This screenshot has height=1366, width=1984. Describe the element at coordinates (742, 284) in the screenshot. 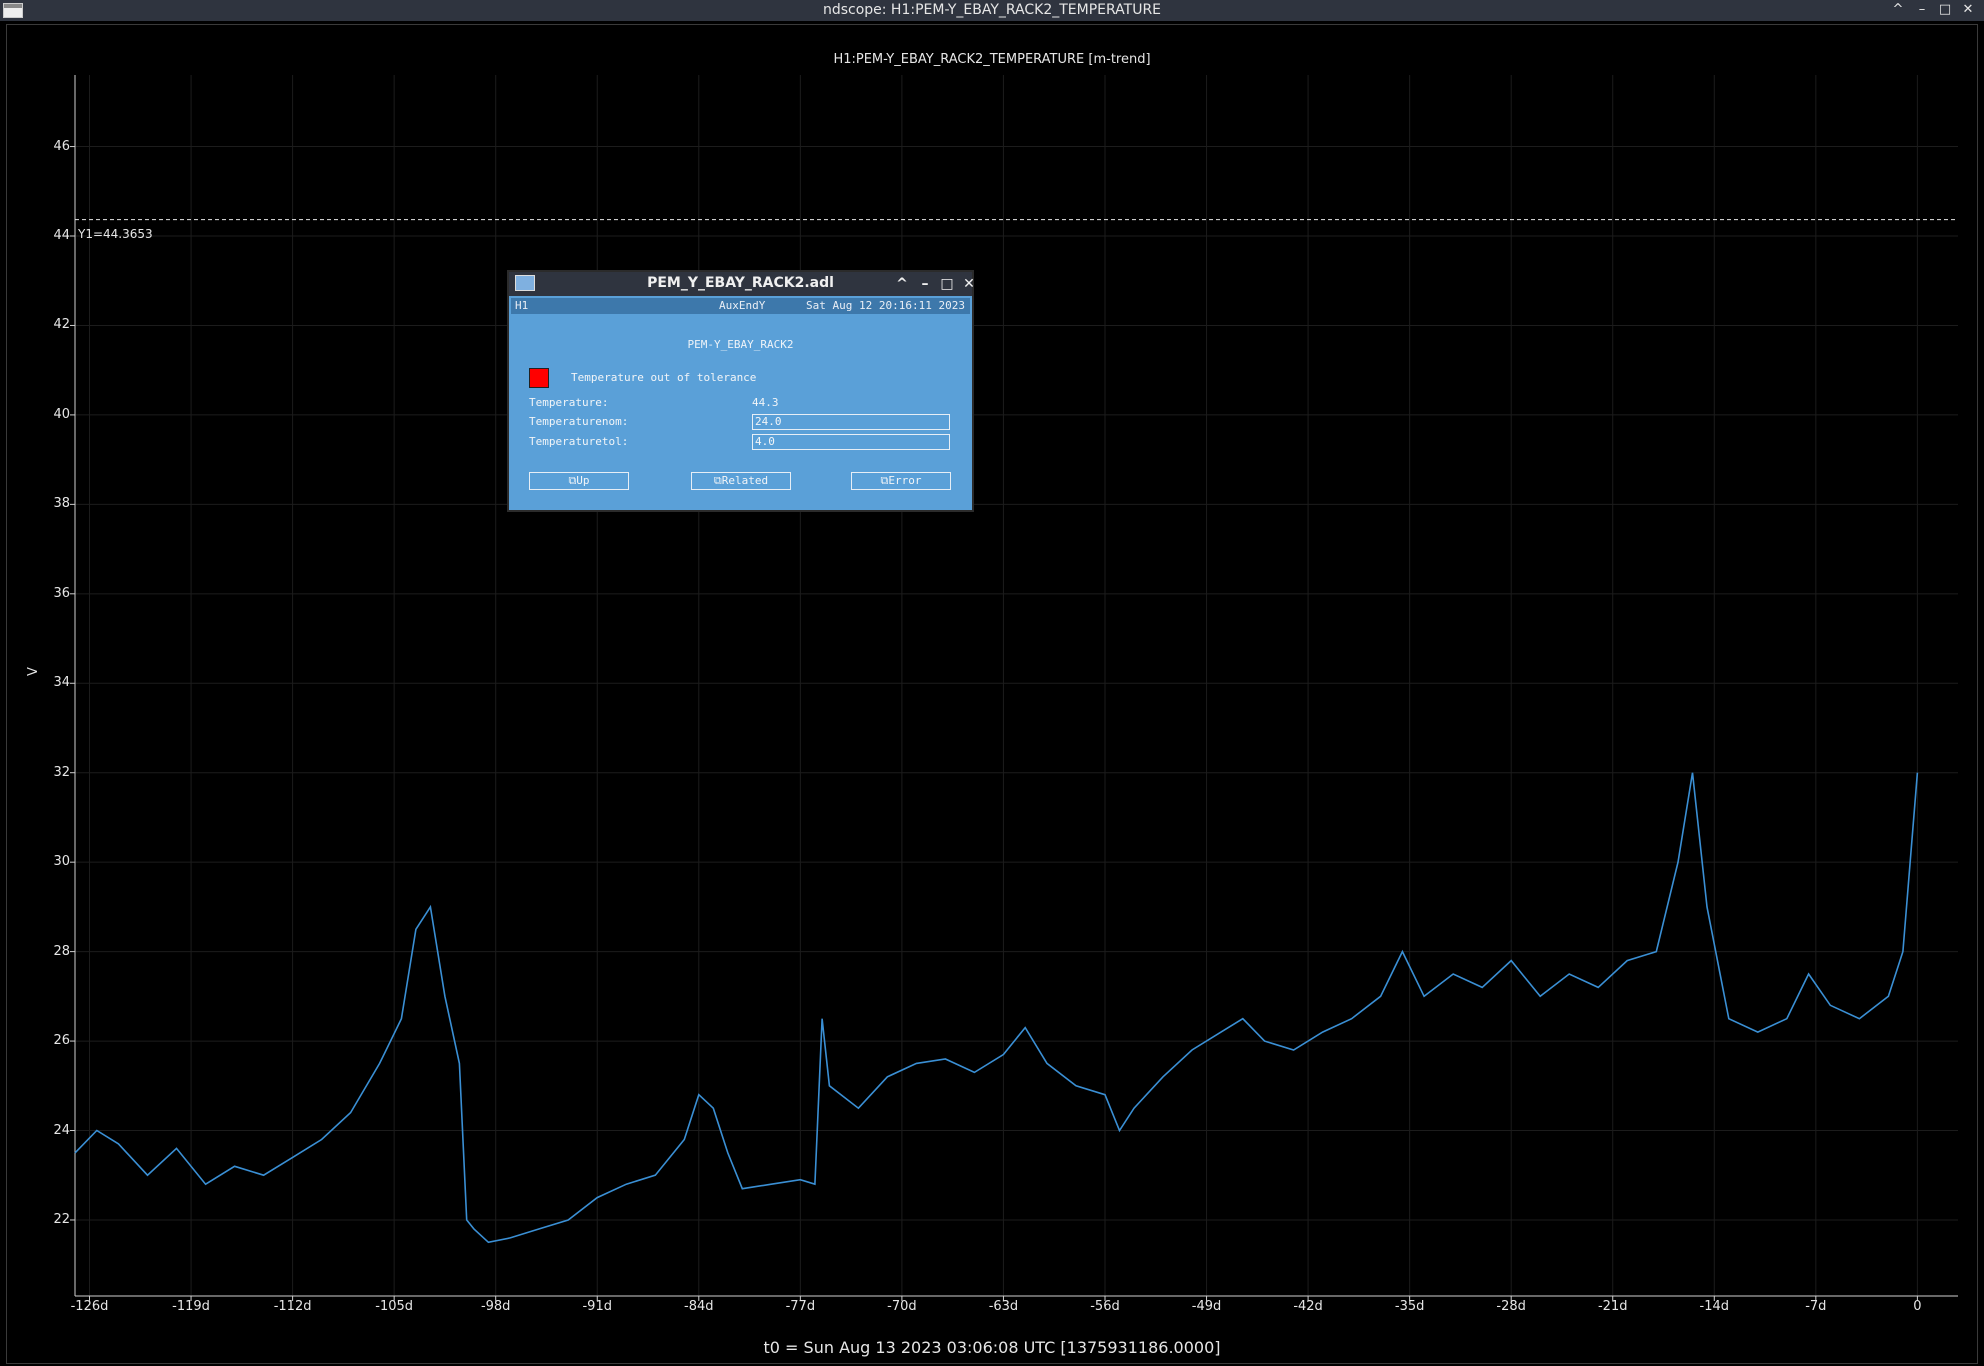

I see `medm-titlebar: PEM_Y_EBAY_RACK2.adl ^ – □ ✕` at that location.